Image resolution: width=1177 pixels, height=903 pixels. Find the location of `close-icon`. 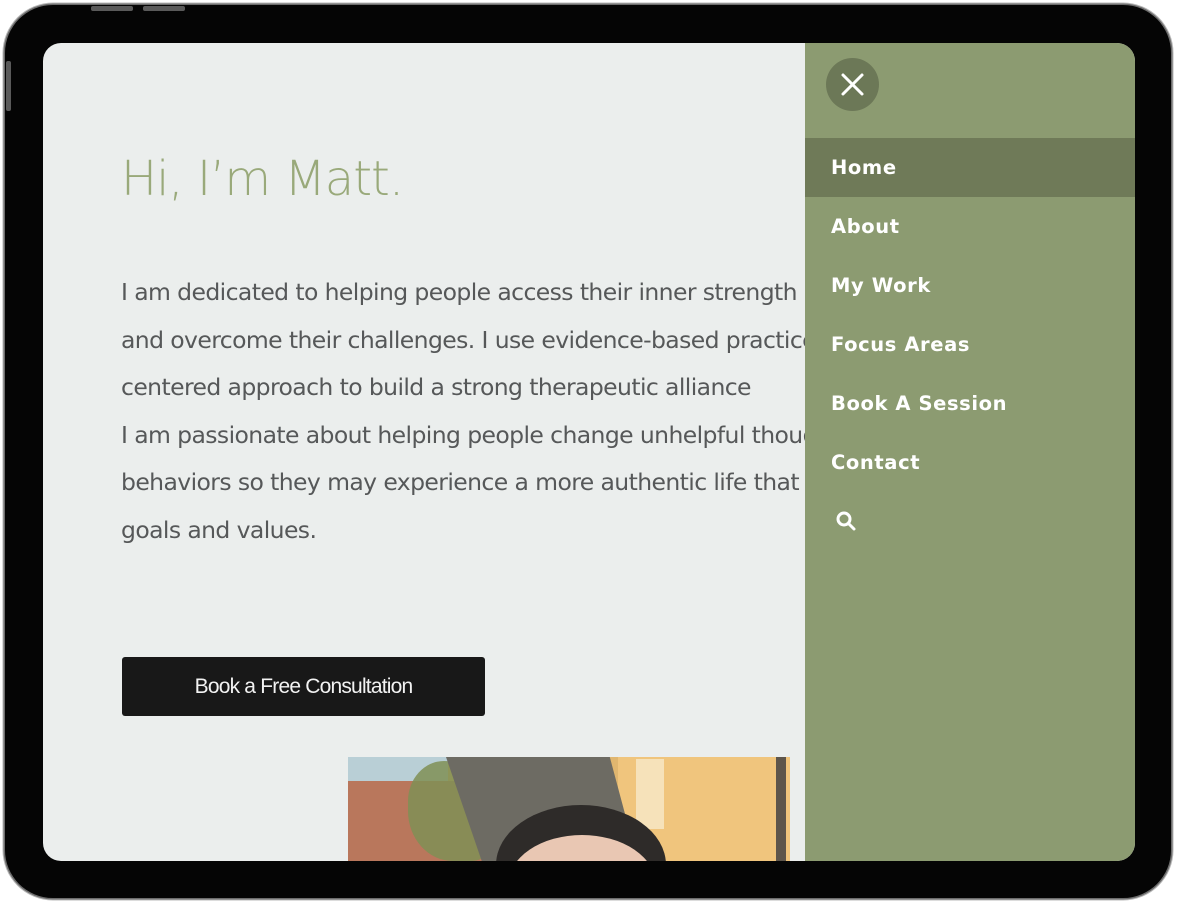

close-icon is located at coordinates (852, 84).